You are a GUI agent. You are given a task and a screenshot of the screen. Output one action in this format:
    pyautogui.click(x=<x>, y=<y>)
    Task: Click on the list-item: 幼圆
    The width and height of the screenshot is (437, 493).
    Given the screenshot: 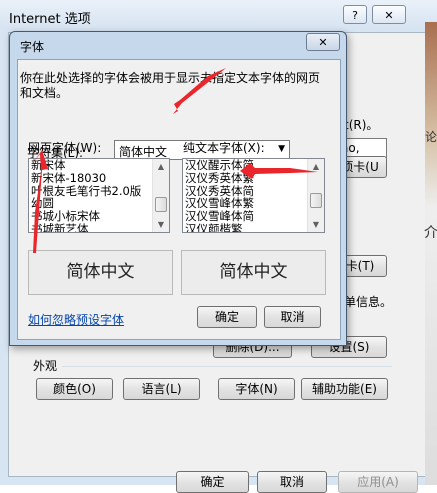 What is the action you would take?
    pyautogui.click(x=91, y=203)
    